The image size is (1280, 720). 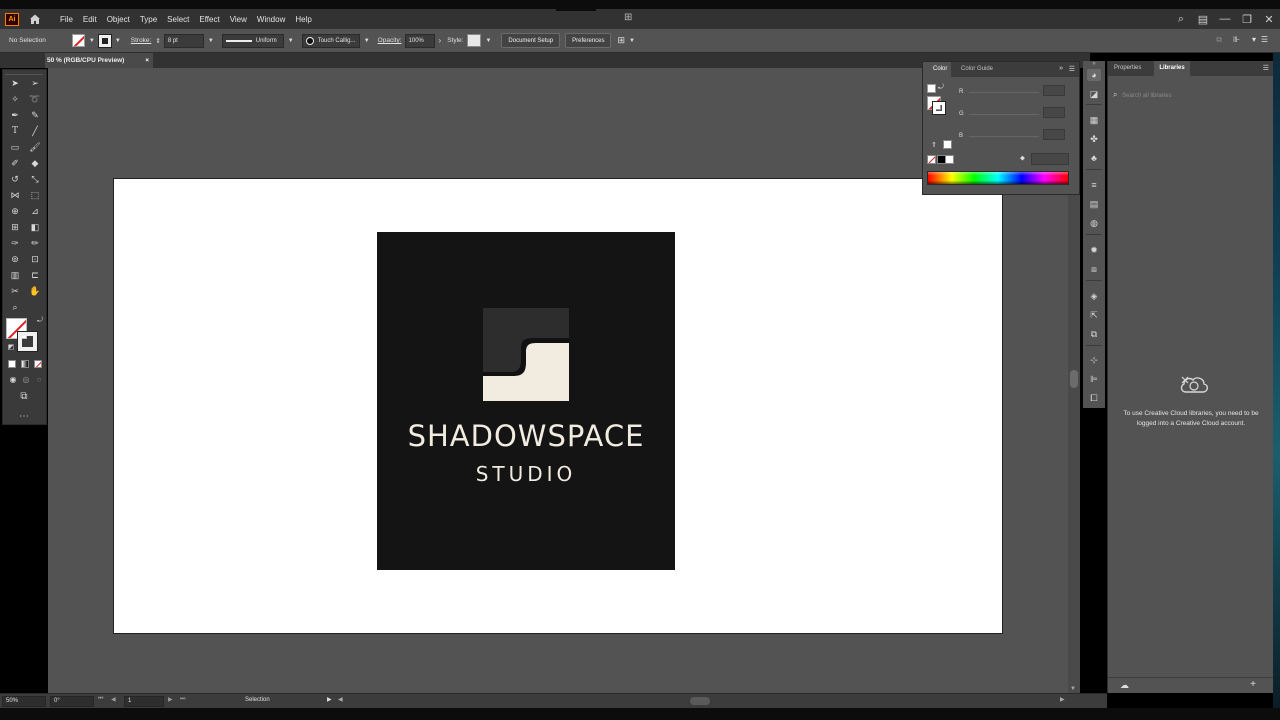 I want to click on menu-file: File, so click(x=66, y=19).